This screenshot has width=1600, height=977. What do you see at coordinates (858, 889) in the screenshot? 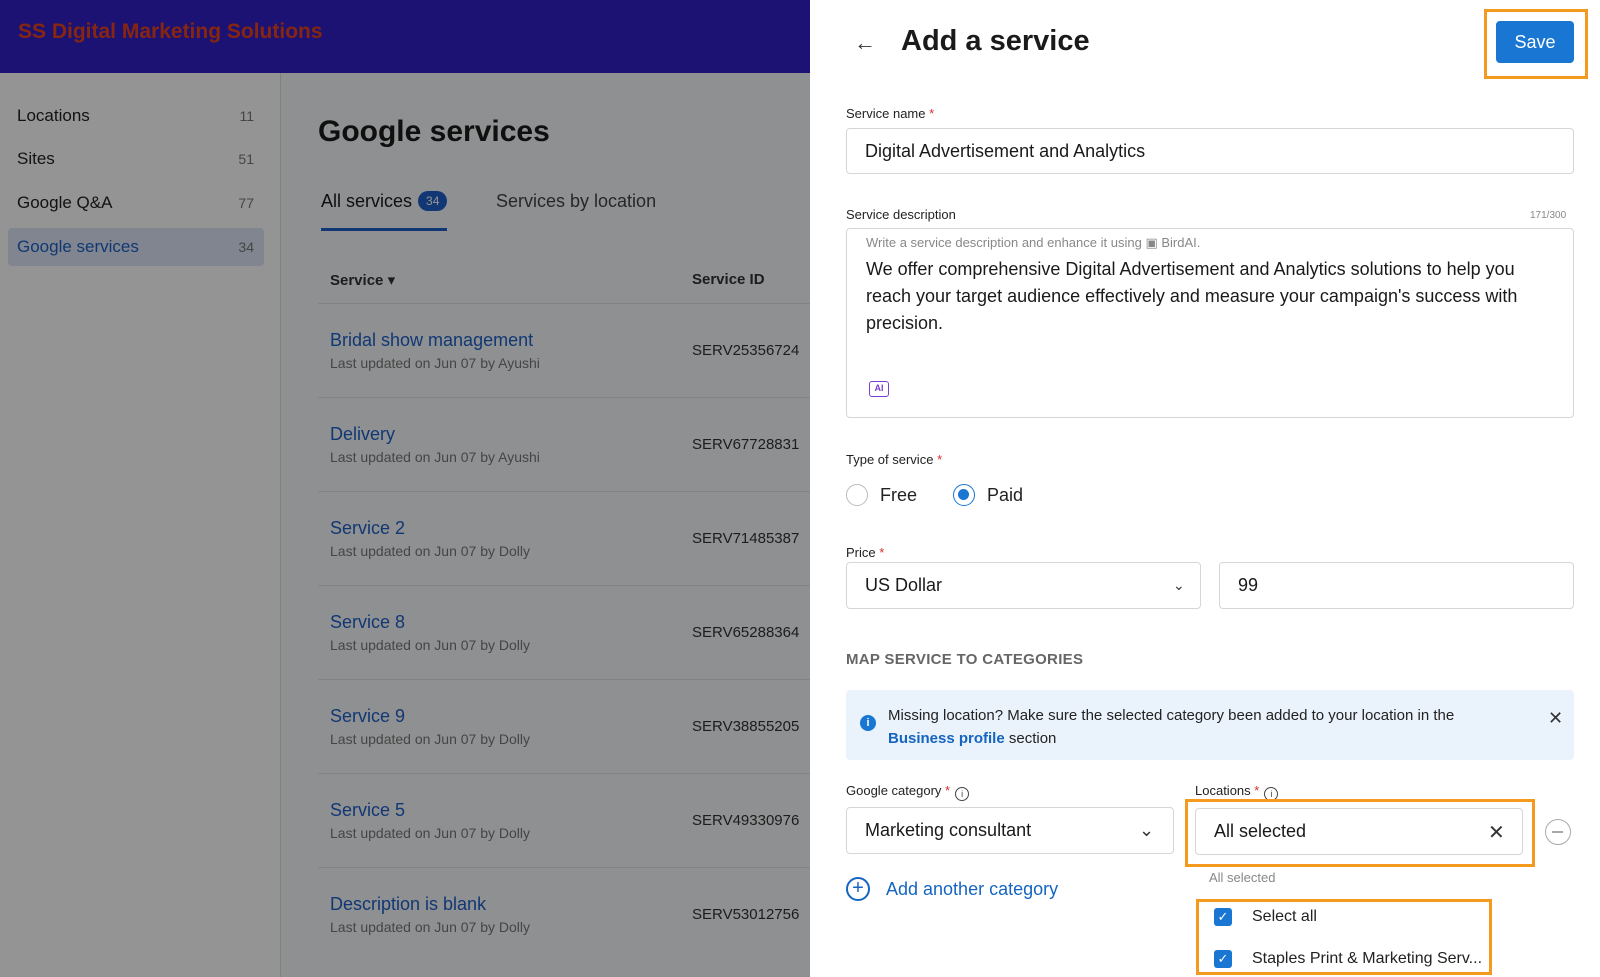
I see `plus-circle-icon: +` at bounding box center [858, 889].